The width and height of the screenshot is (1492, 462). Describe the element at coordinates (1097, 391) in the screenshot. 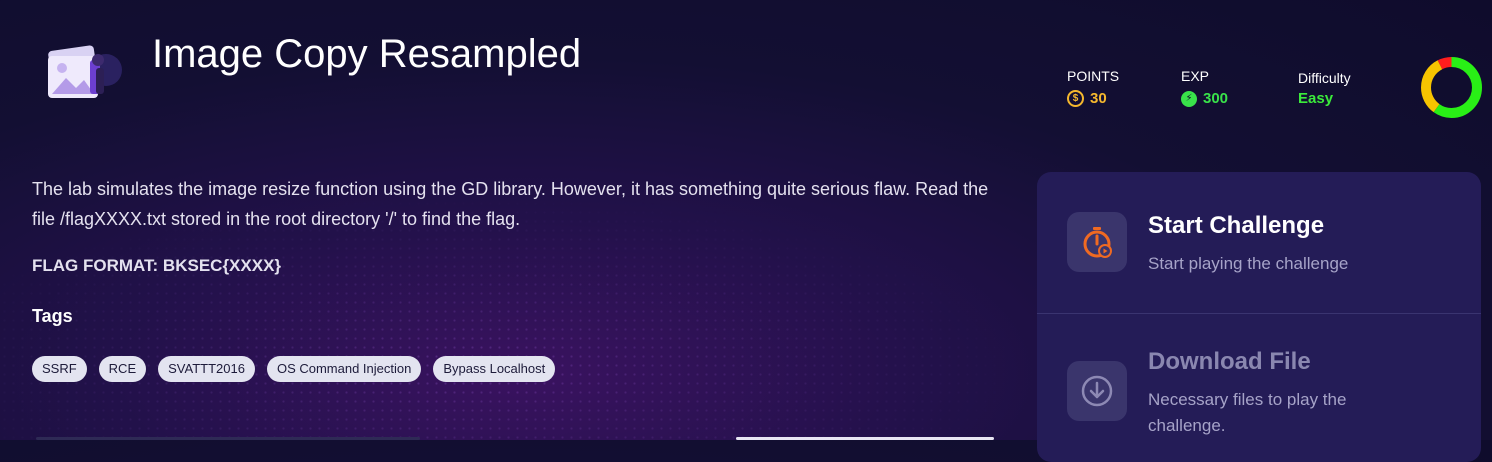

I see `download-icon` at that location.